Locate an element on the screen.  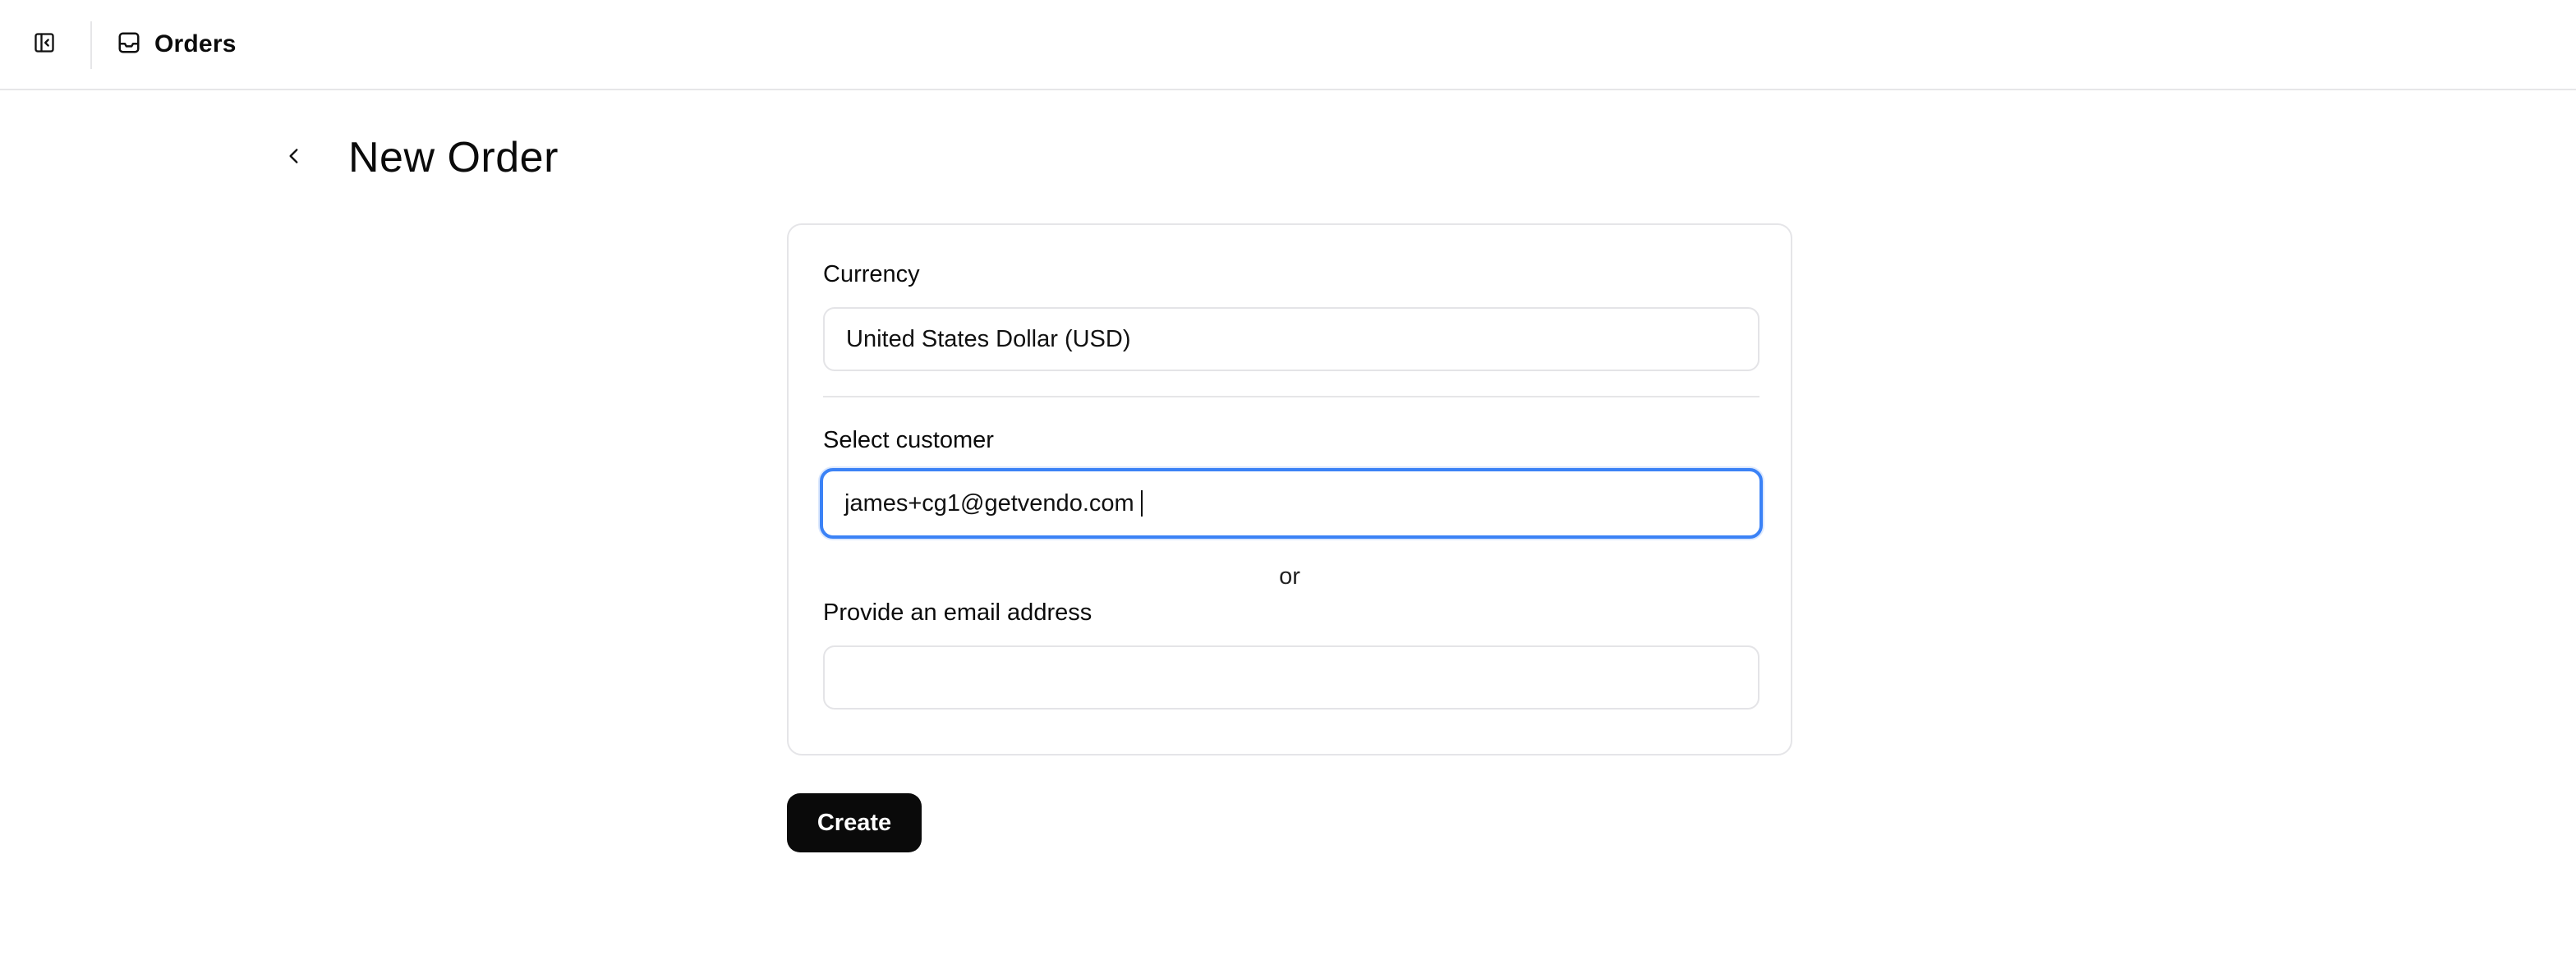
customer-search-input: james+cg1@getvendo.com is located at coordinates (1291, 503).